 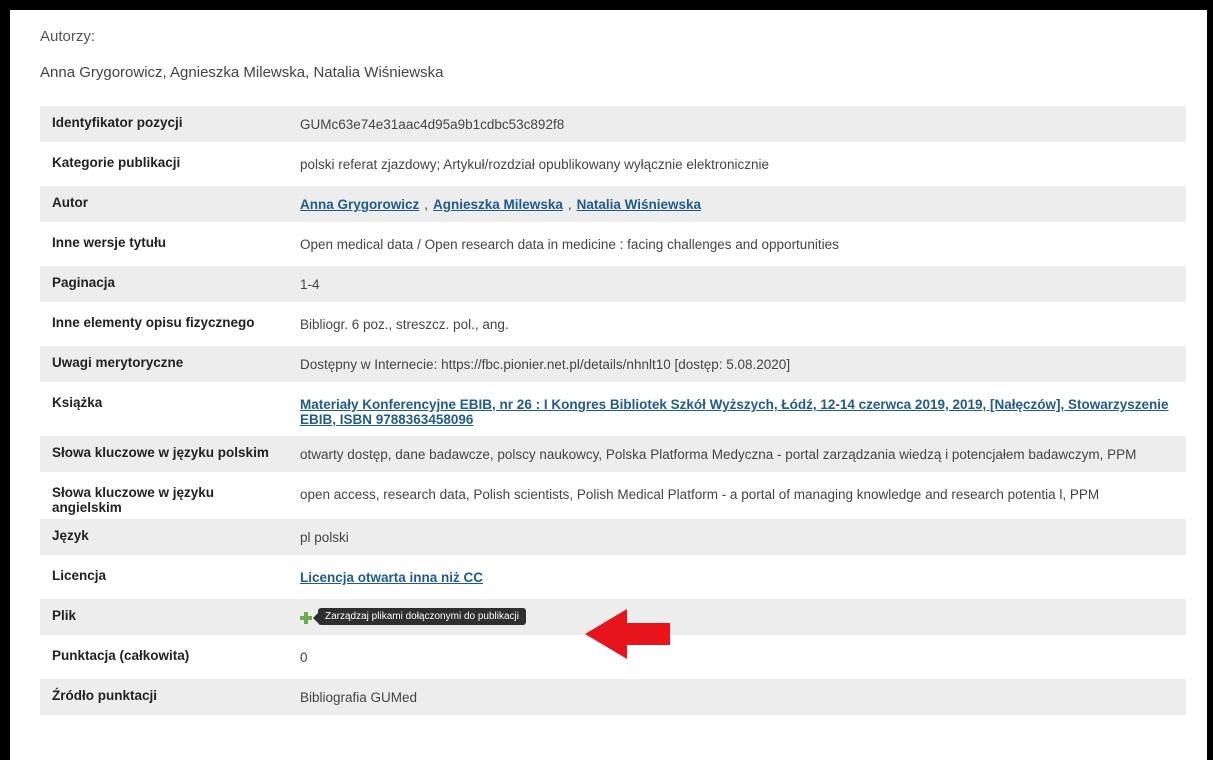 I want to click on pagination-value: 1-4, so click(x=736, y=284).